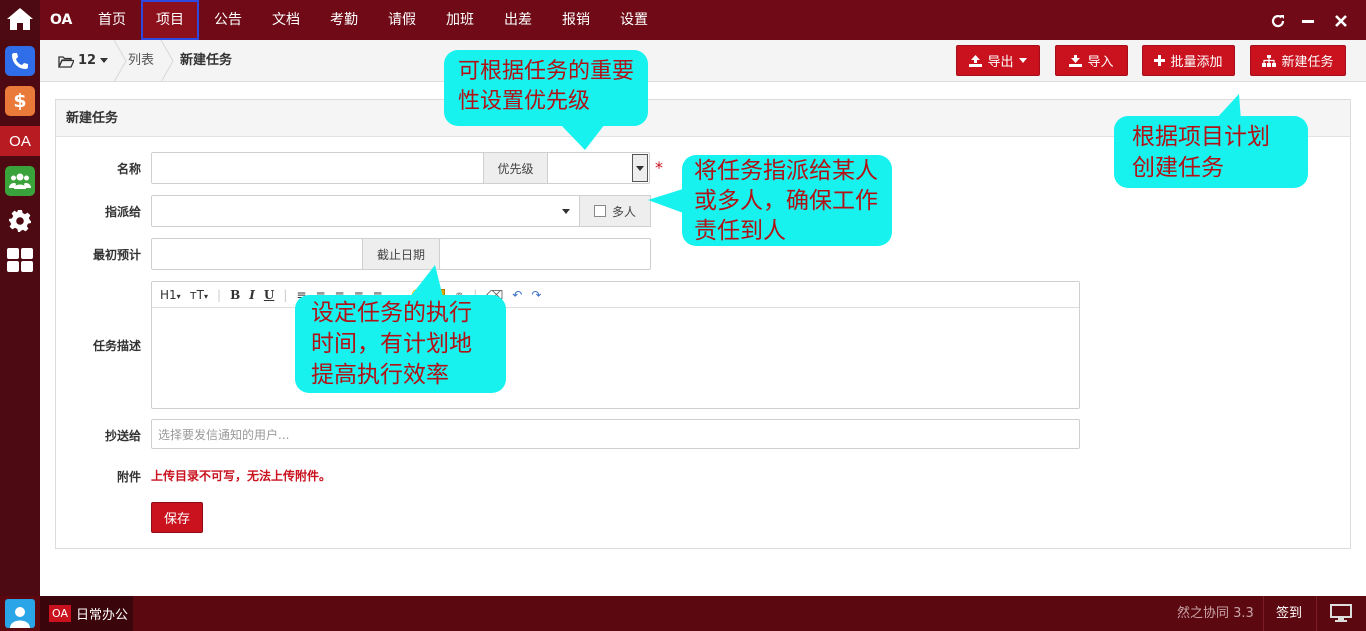 This screenshot has height=631, width=1366. I want to click on main-menu: 首页 项目 公告 文档 考勤 请假 加班 出差 报销 设置, so click(373, 20).